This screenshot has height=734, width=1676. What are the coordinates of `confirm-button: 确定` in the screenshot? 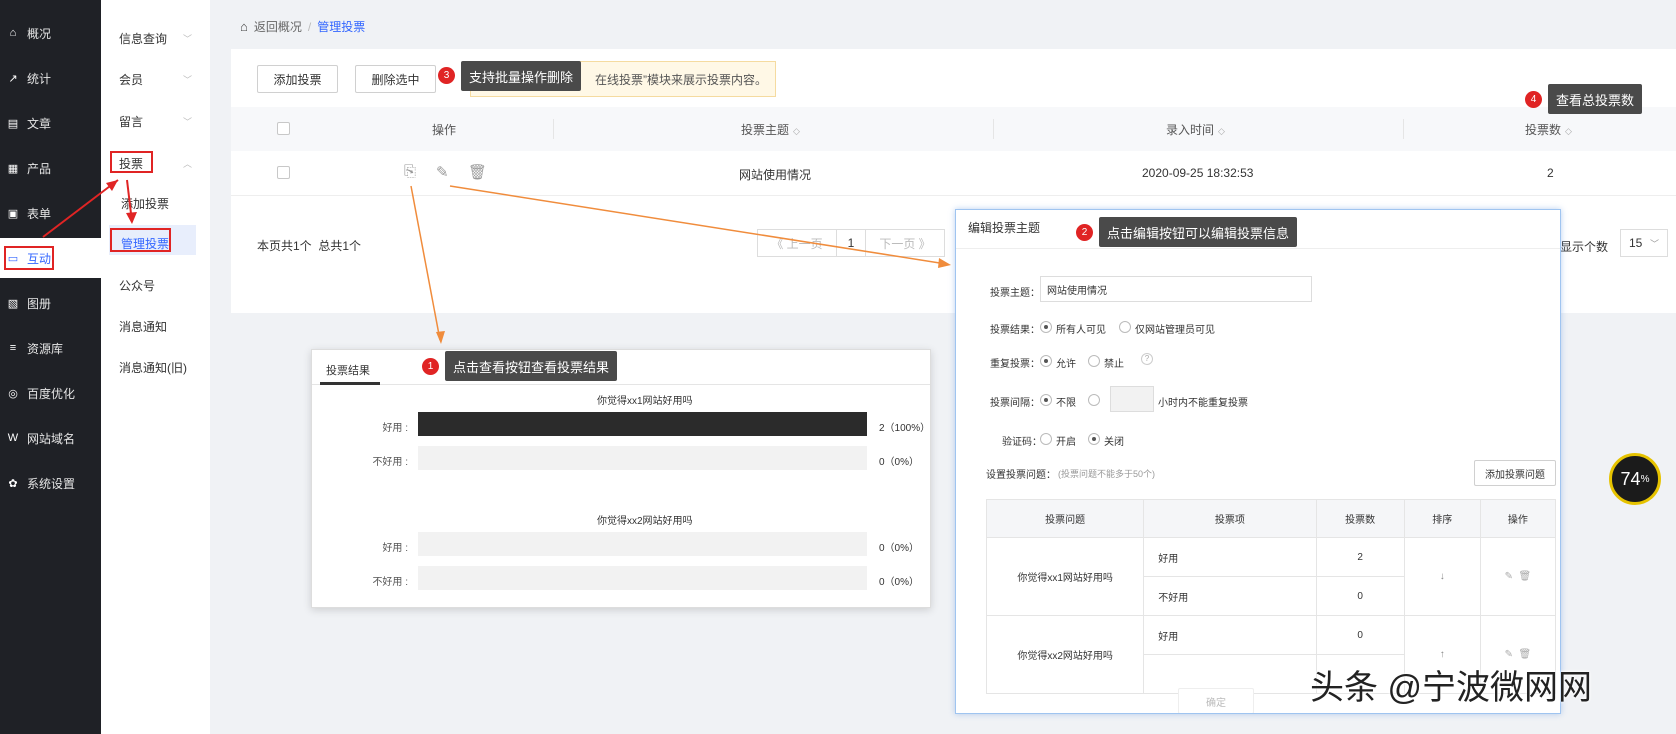 It's located at (1216, 700).